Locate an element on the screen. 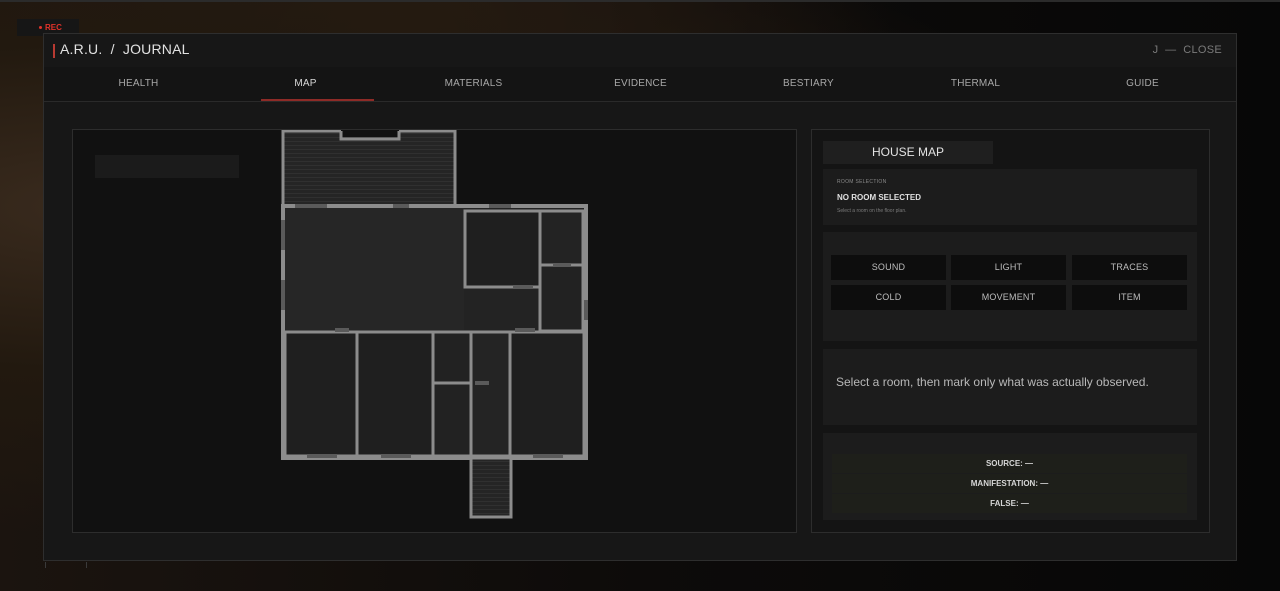  observation-movement-button: MOVEMENT is located at coordinates (1008, 297).